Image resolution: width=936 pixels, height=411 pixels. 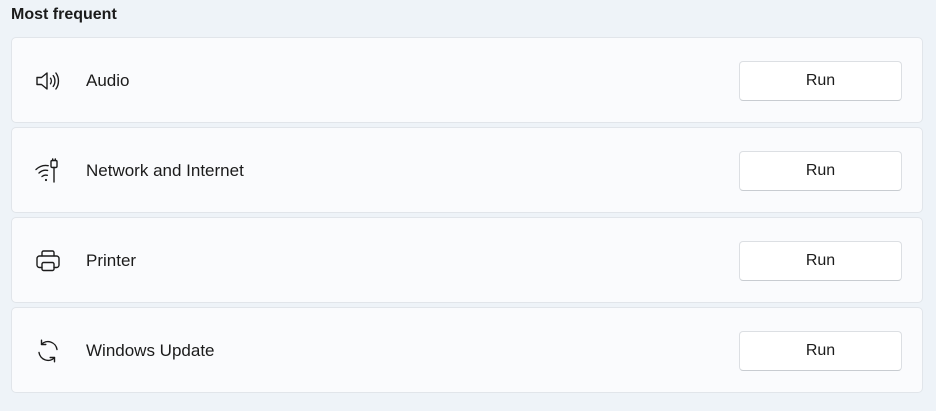 What do you see at coordinates (48, 81) in the screenshot?
I see `speaker-icon` at bounding box center [48, 81].